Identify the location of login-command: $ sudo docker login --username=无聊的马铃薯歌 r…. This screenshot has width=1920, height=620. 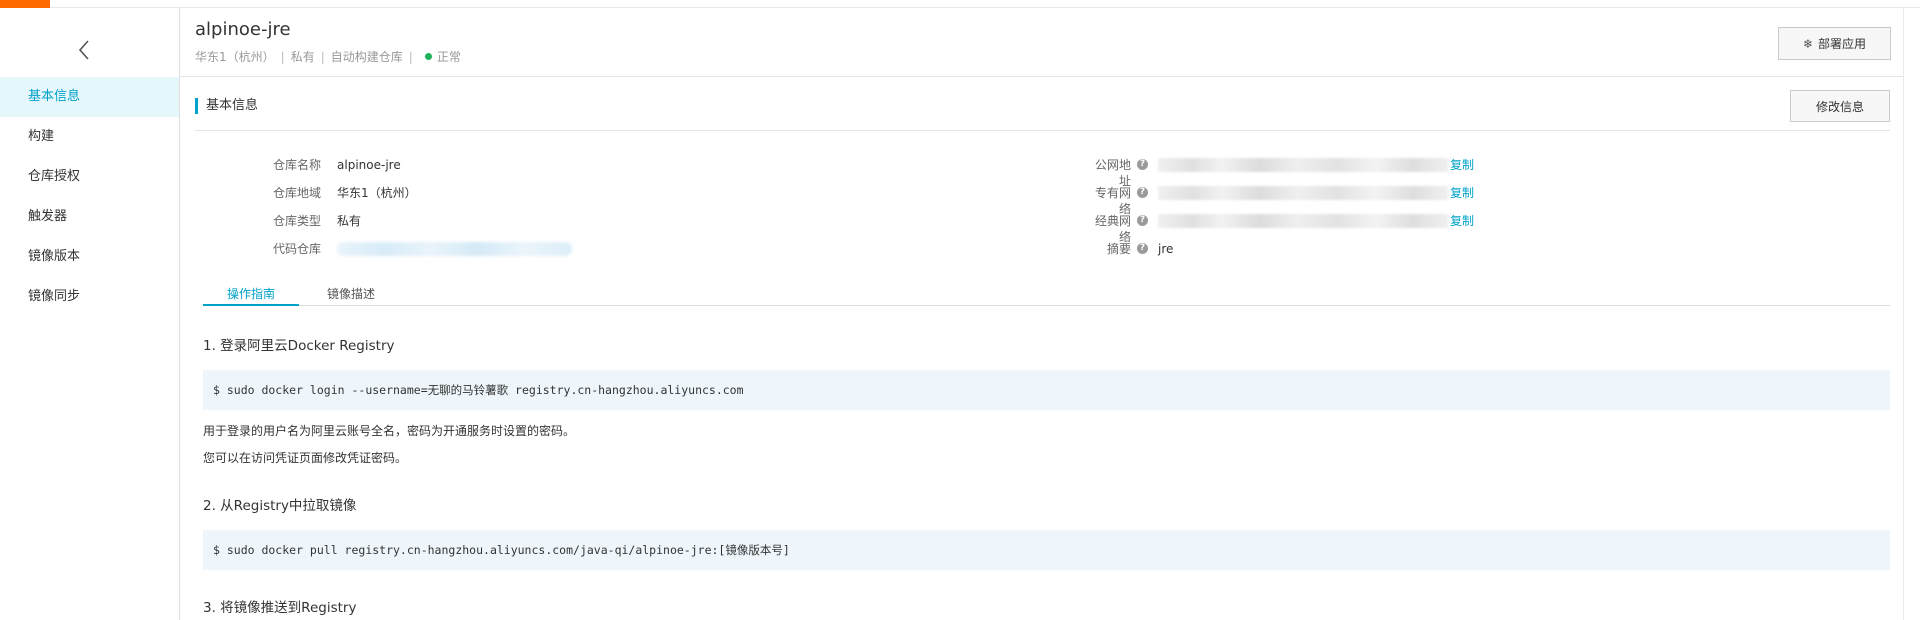
(1046, 390).